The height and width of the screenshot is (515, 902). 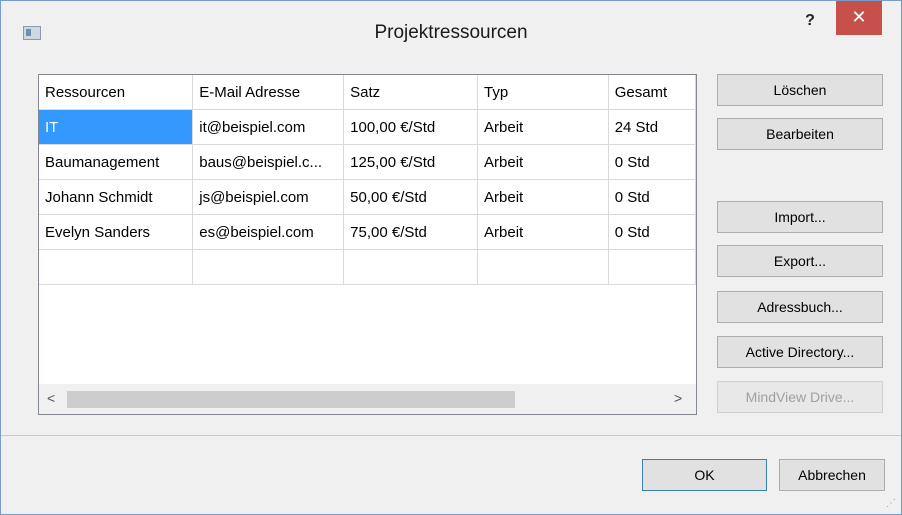 What do you see at coordinates (543, 267) in the screenshot?
I see `cell-type` at bounding box center [543, 267].